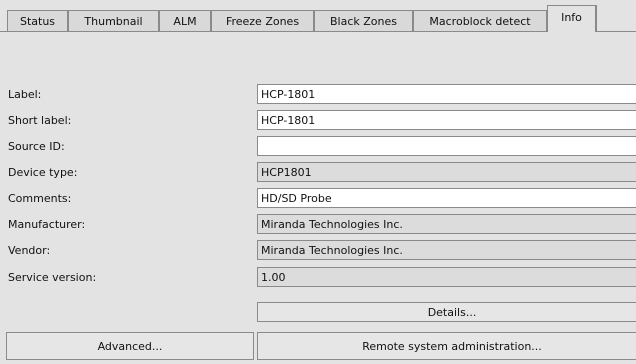 The image size is (636, 364). I want to click on vendor-value: Miranda Technologies Inc., so click(446, 250).